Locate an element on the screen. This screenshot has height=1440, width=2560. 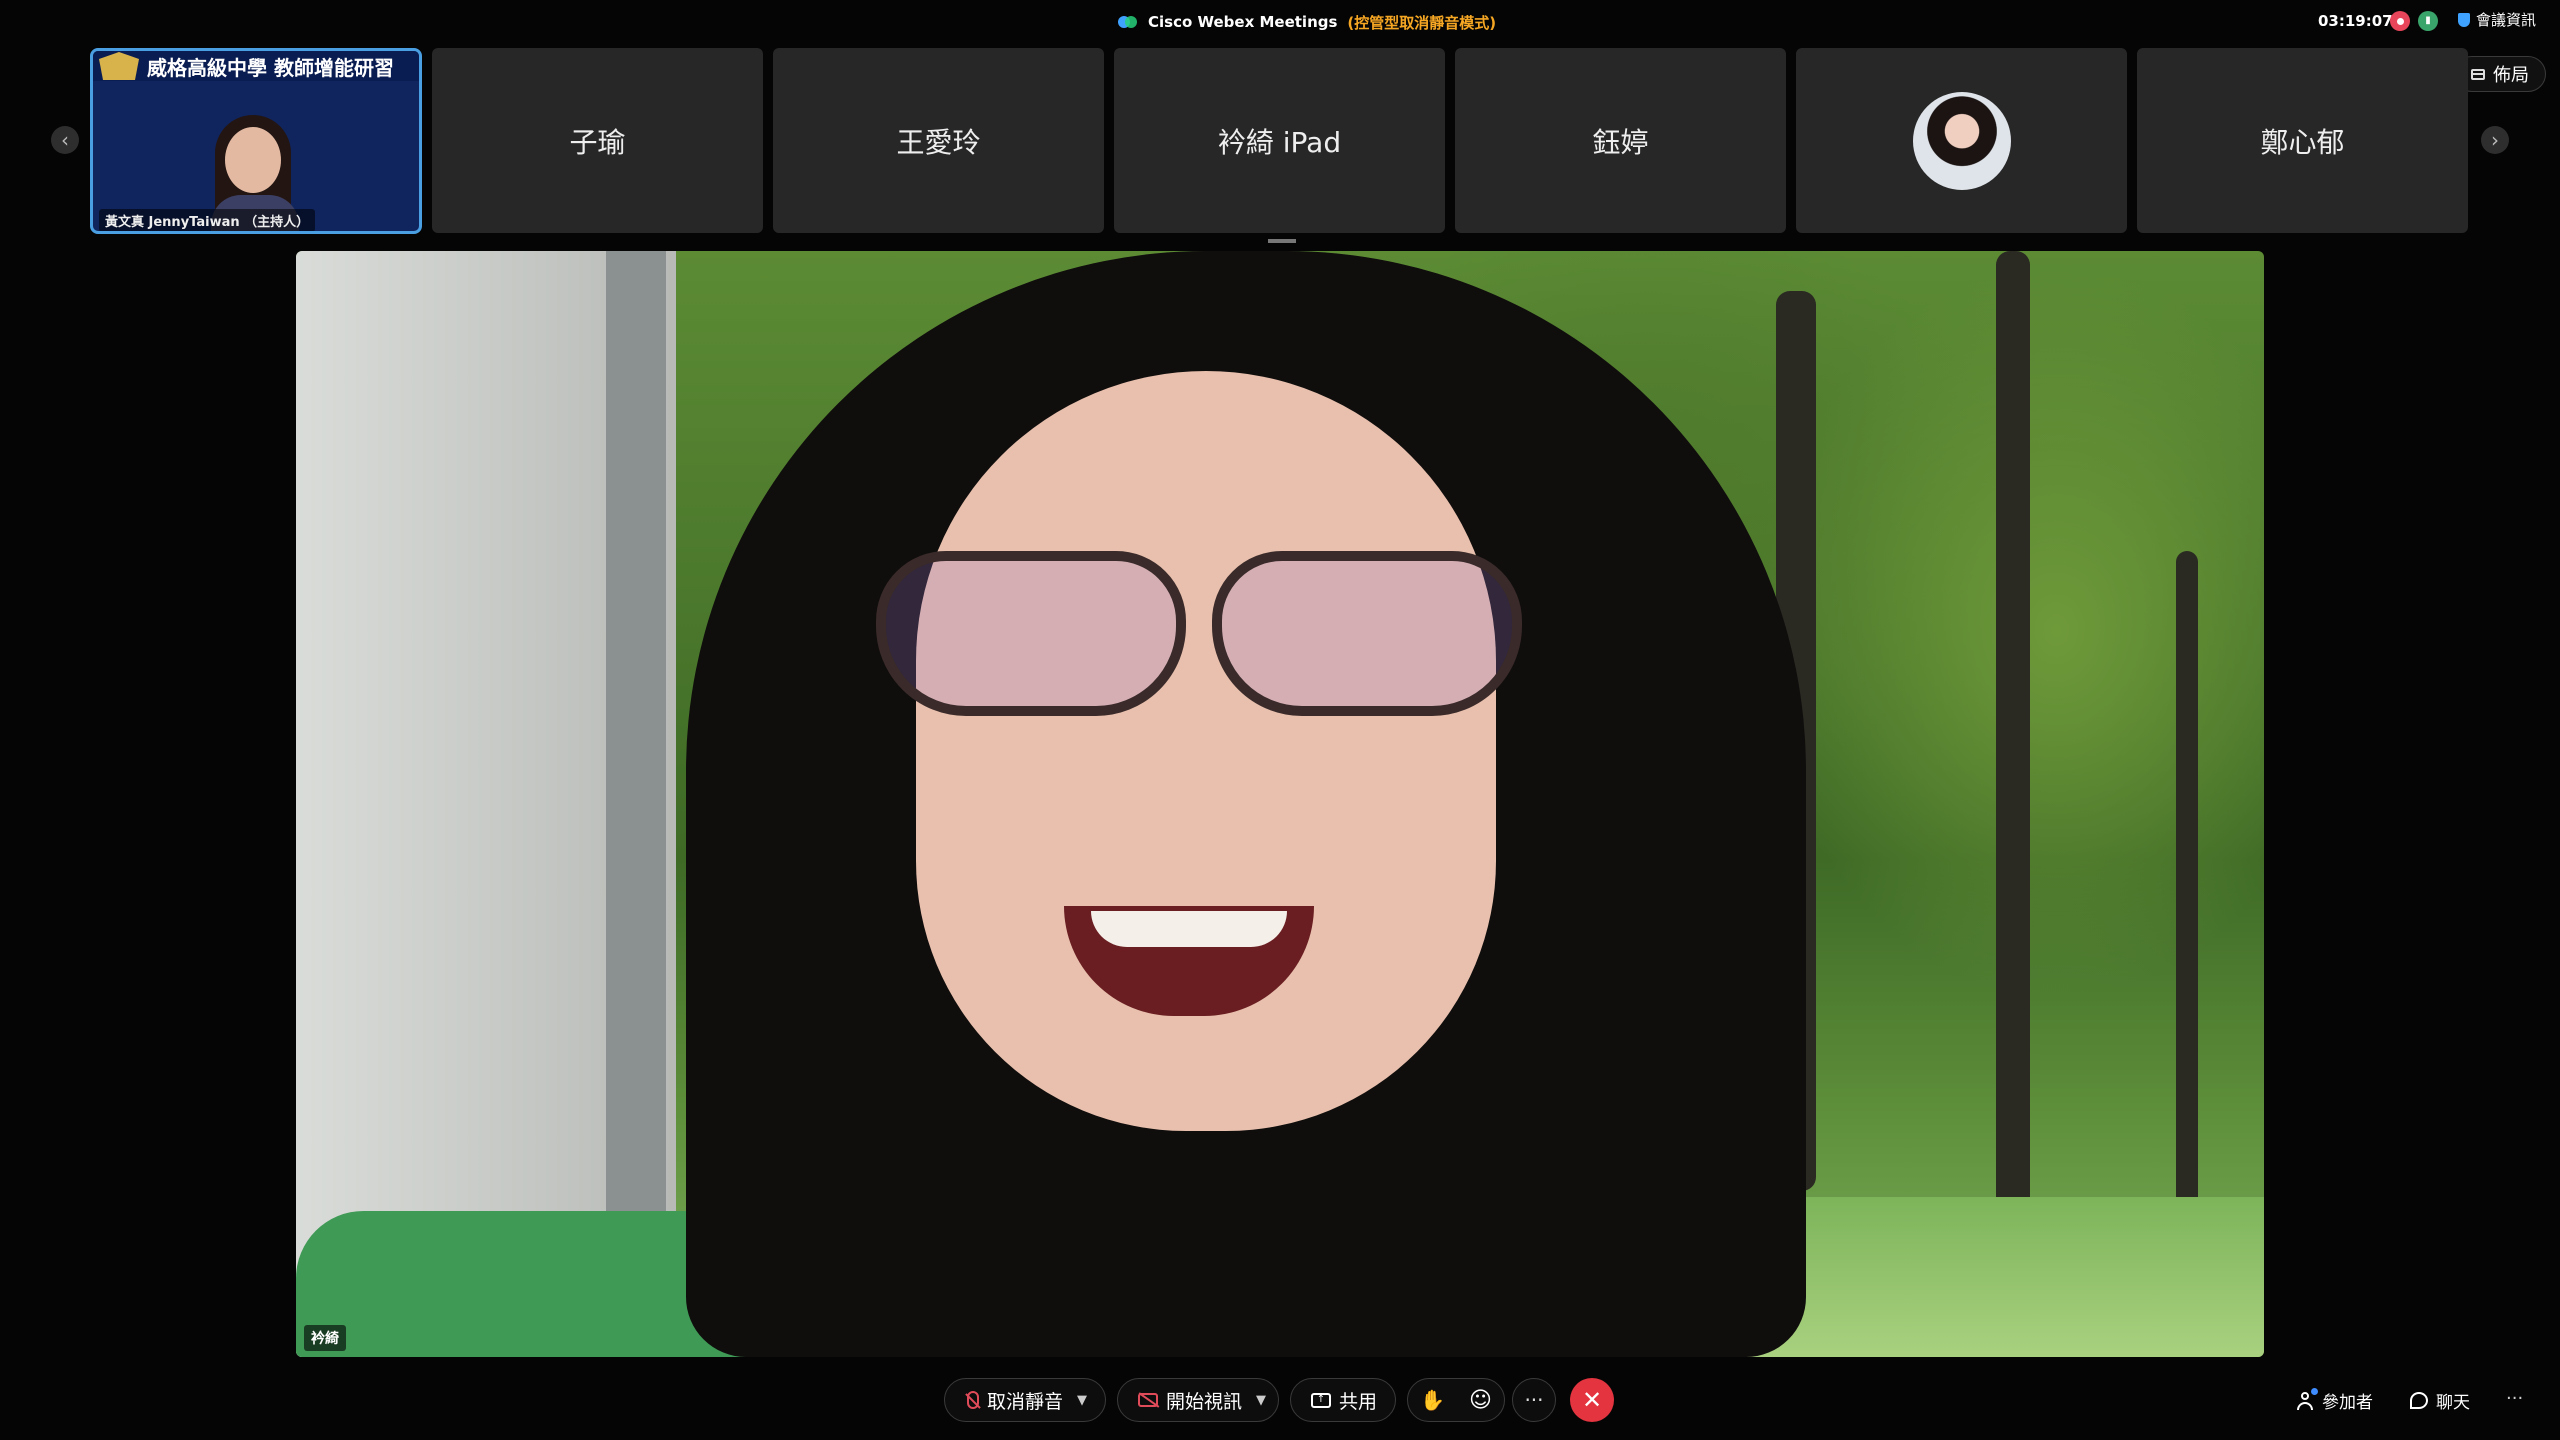
participant-tile: 王愛玲 is located at coordinates (938, 140).